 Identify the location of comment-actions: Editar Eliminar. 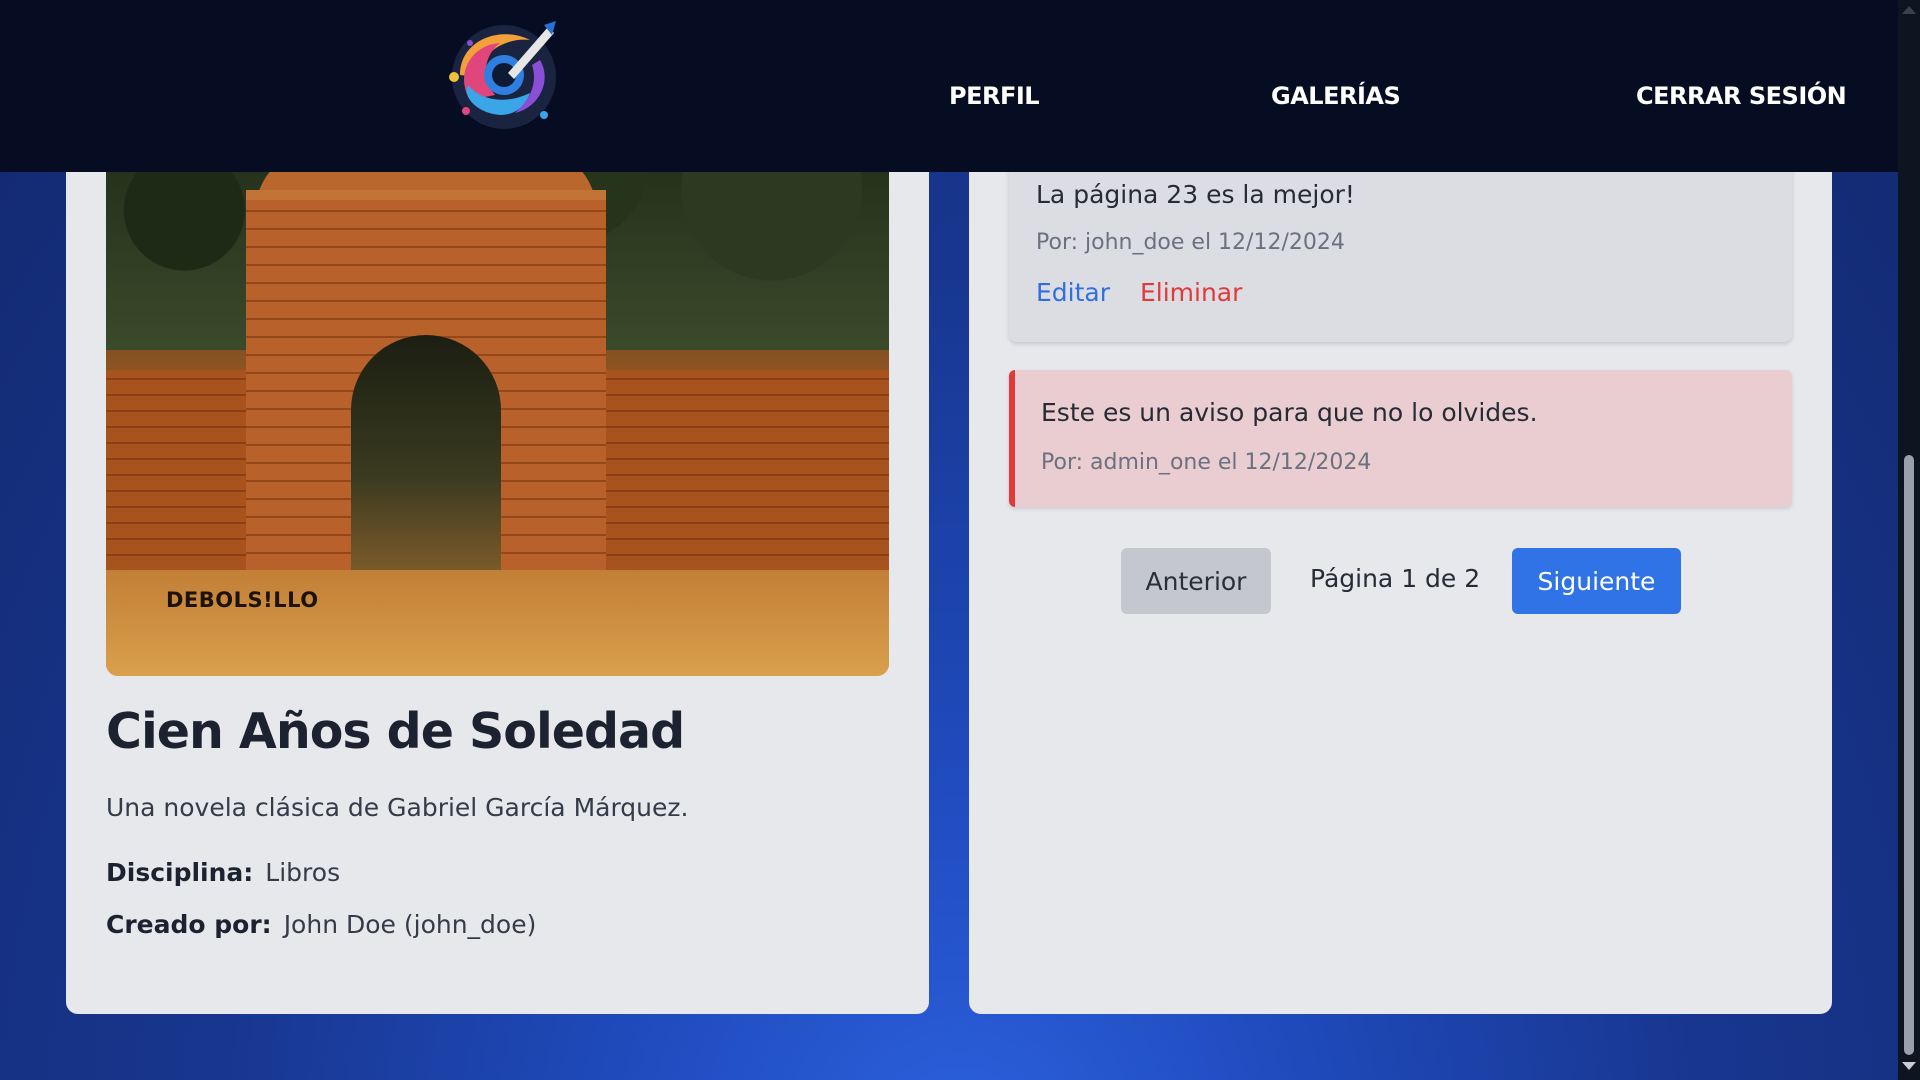
(1139, 292).